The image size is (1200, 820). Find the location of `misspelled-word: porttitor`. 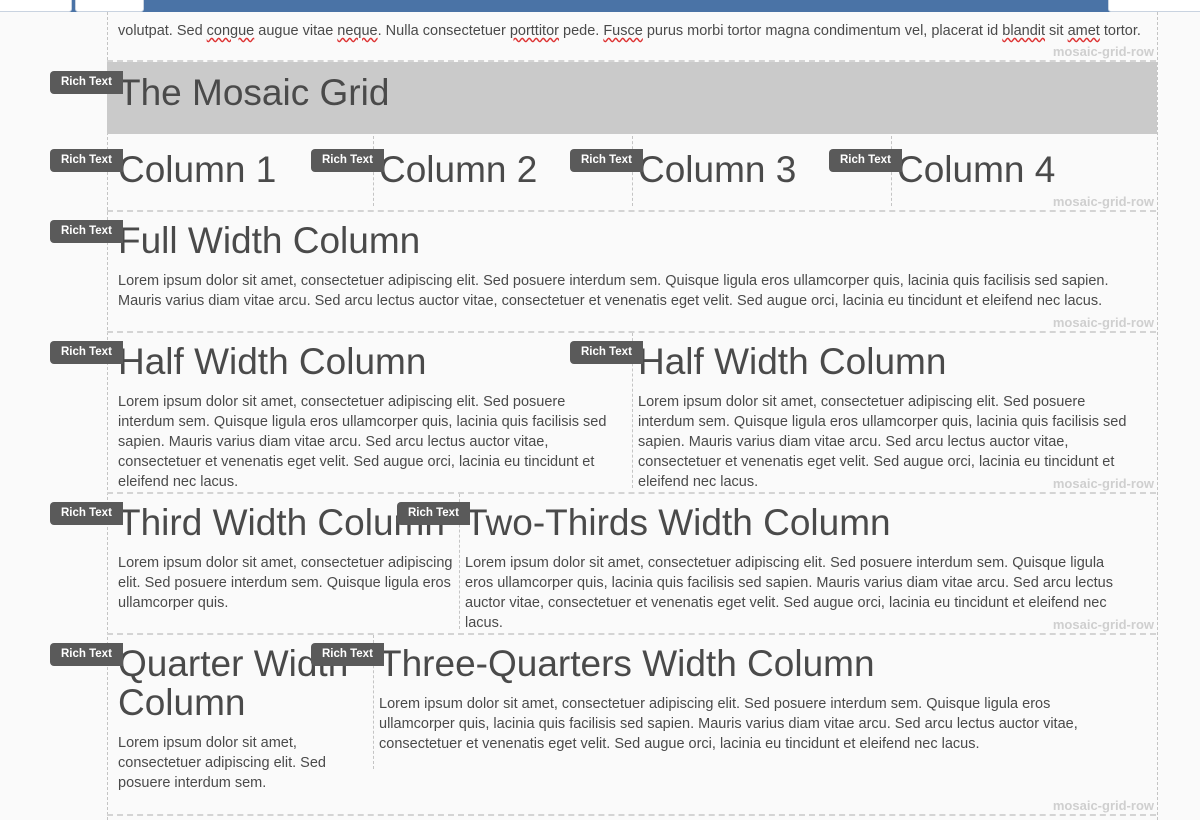

misspelled-word: porttitor is located at coordinates (534, 31).